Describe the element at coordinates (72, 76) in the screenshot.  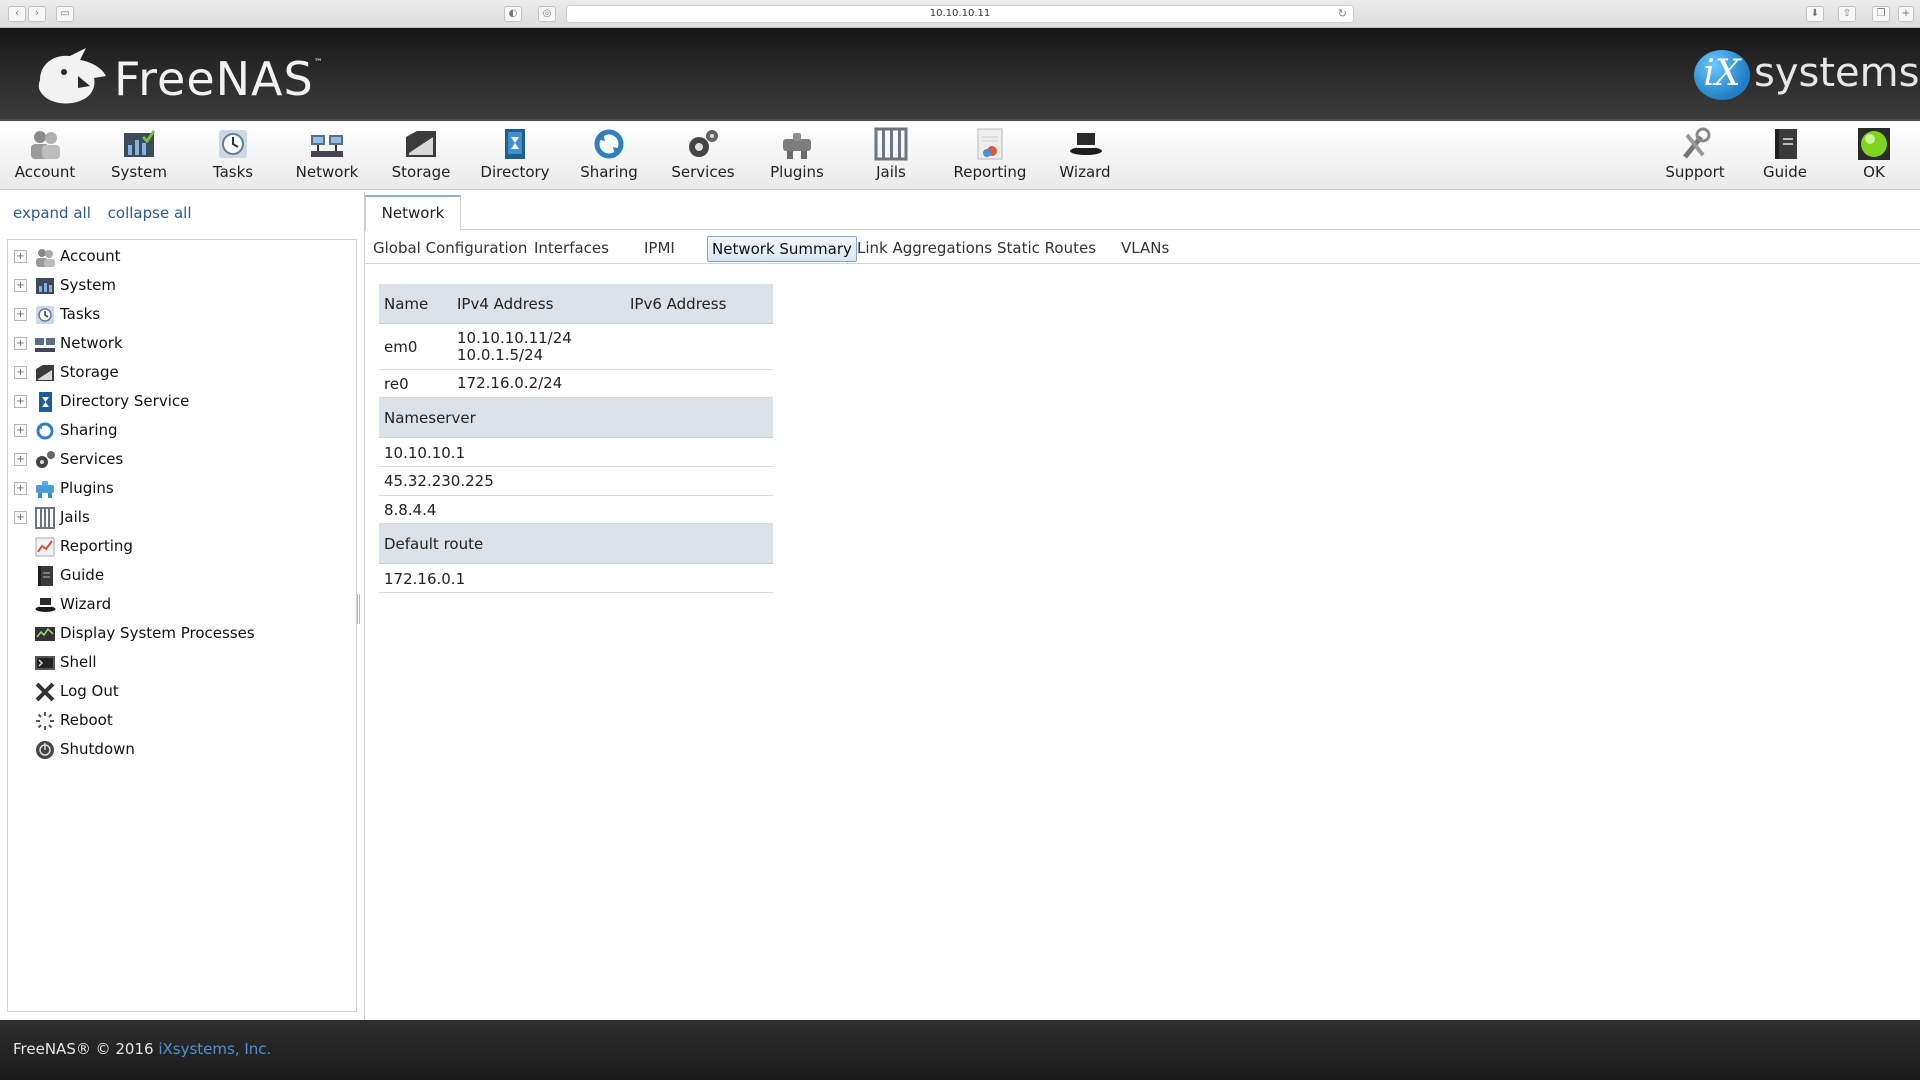
I see `freenas-shark-icon` at that location.